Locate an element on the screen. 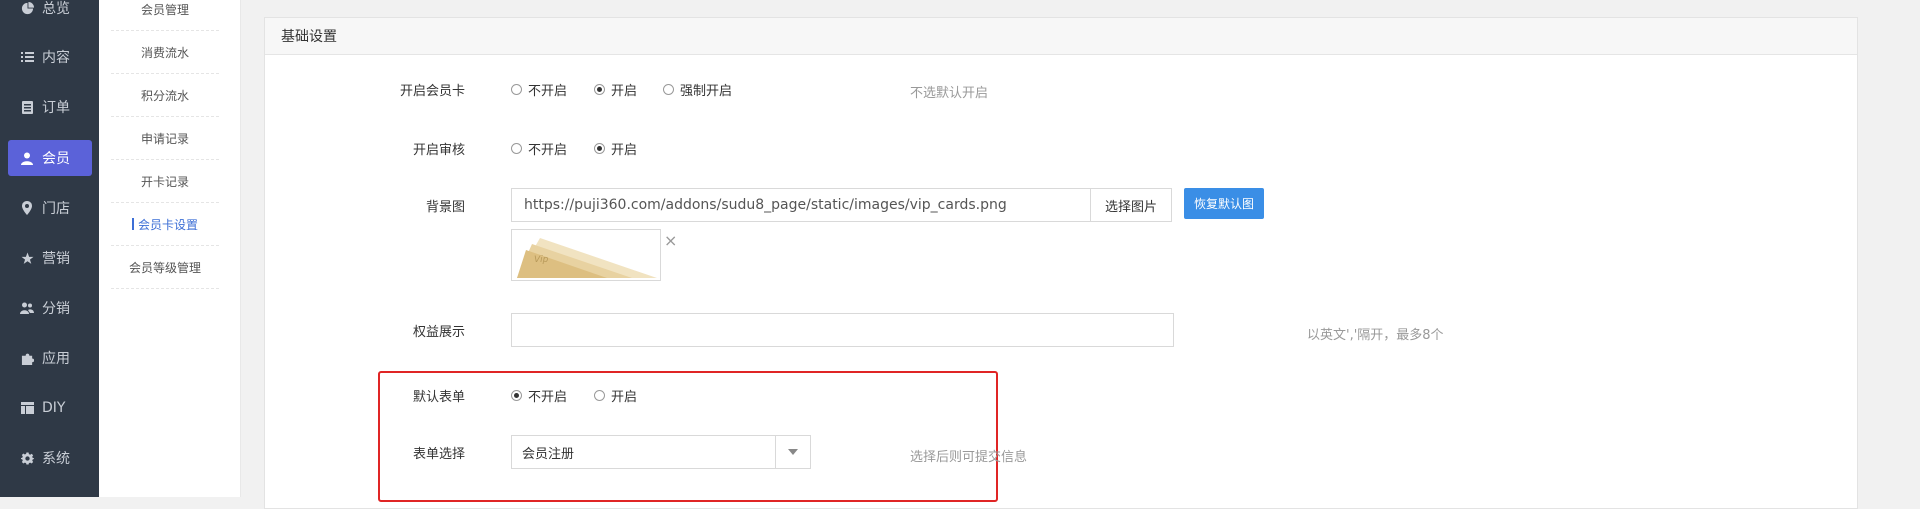  form-select-value: 会员注册 is located at coordinates (548, 454).